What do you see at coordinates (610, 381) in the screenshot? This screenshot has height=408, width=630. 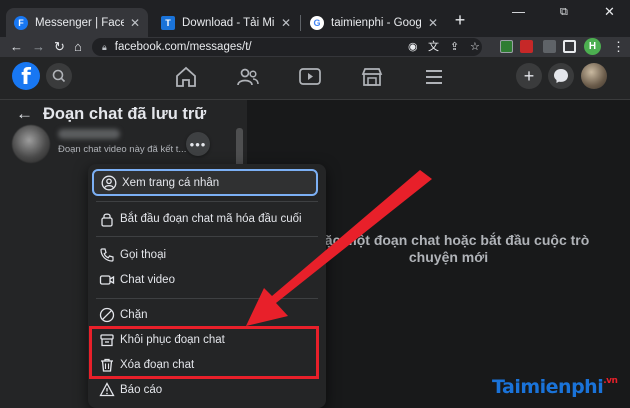 I see `watermark-suffix: .vn` at bounding box center [610, 381].